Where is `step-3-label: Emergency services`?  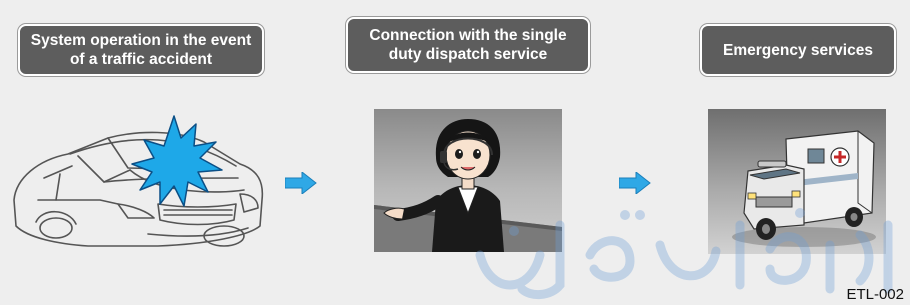 step-3-label: Emergency services is located at coordinates (798, 50).